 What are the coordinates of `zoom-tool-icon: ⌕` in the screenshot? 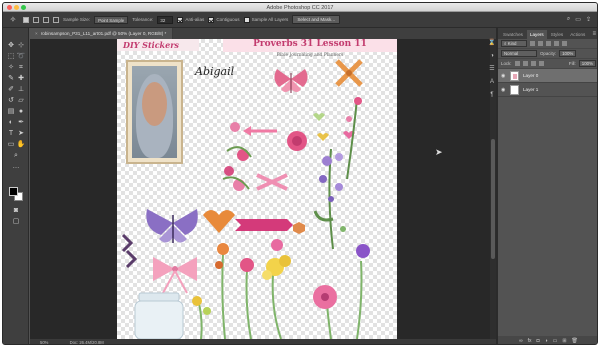 It's located at (16, 156).